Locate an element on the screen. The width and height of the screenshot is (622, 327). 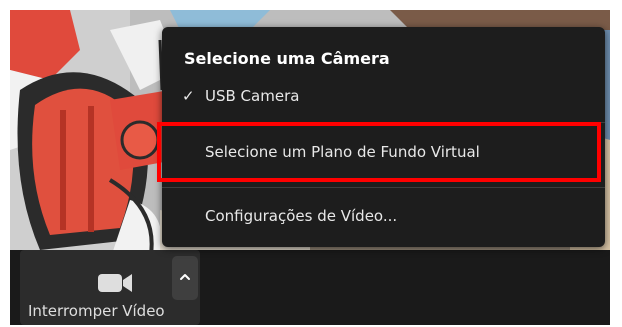
chevron-up-icon is located at coordinates (185, 277).